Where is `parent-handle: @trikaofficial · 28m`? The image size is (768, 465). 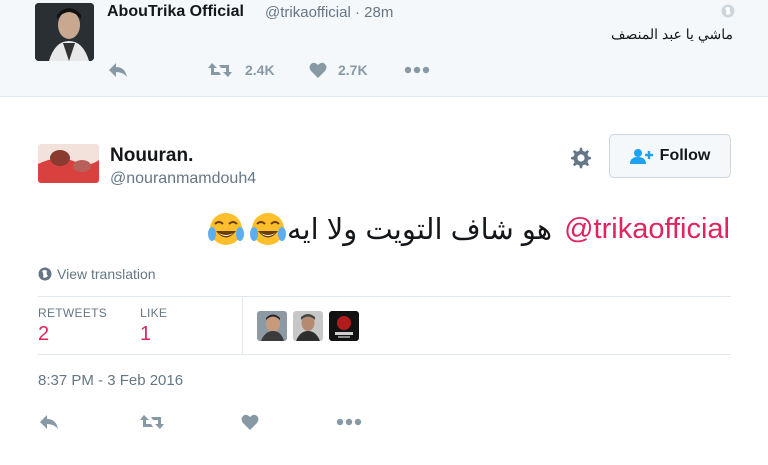 parent-handle: @trikaofficial · 28m is located at coordinates (329, 12).